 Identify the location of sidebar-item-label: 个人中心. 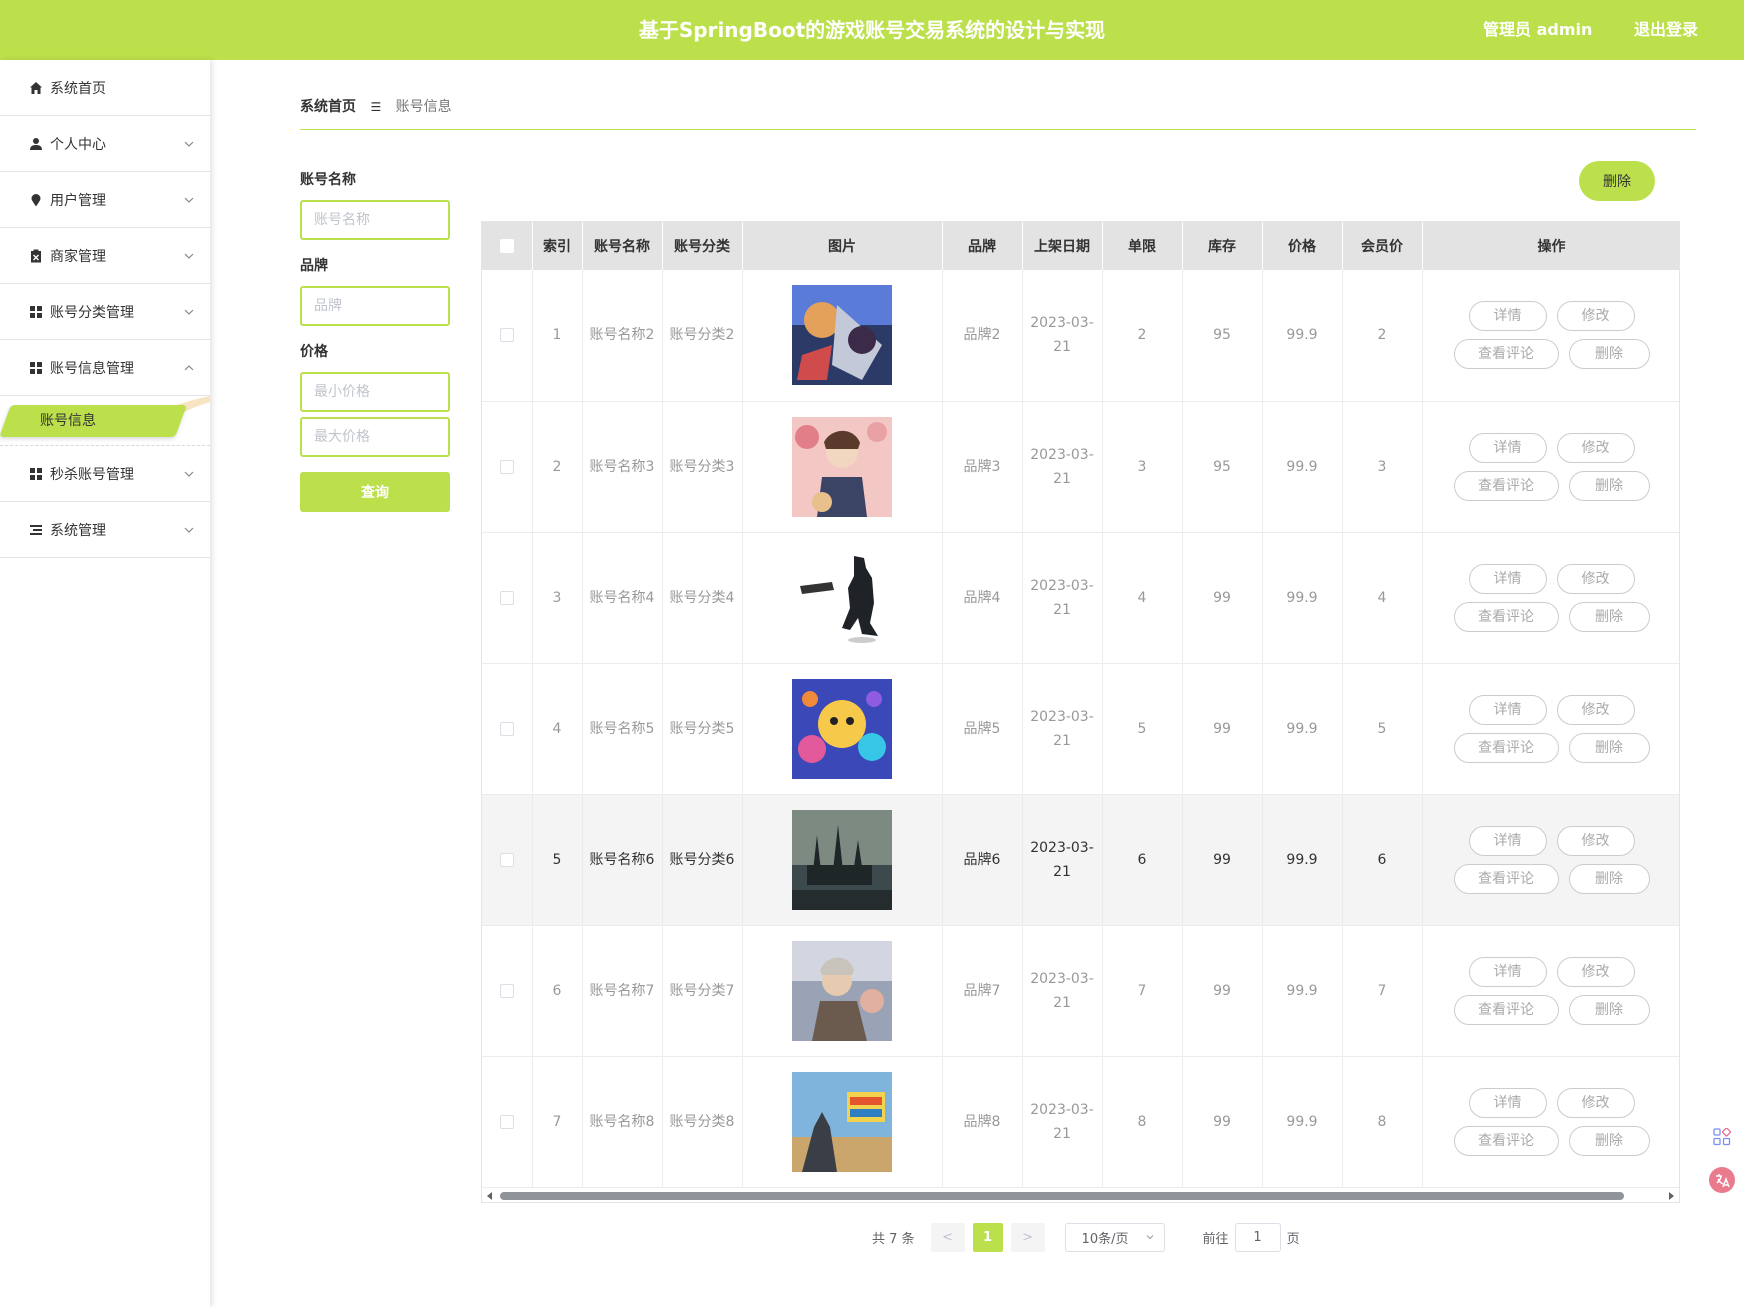
(78, 144).